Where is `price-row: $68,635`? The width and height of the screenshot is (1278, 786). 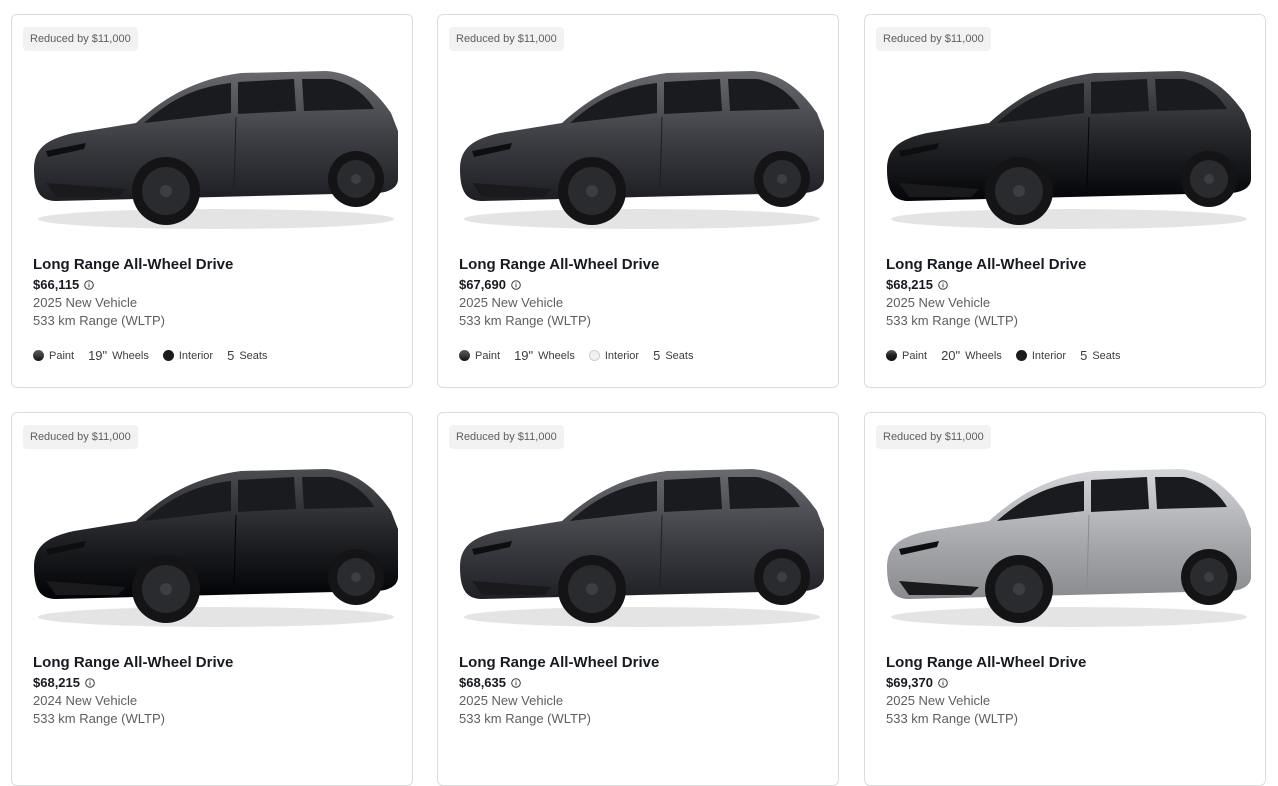
price-row: $68,635 is located at coordinates (490, 682).